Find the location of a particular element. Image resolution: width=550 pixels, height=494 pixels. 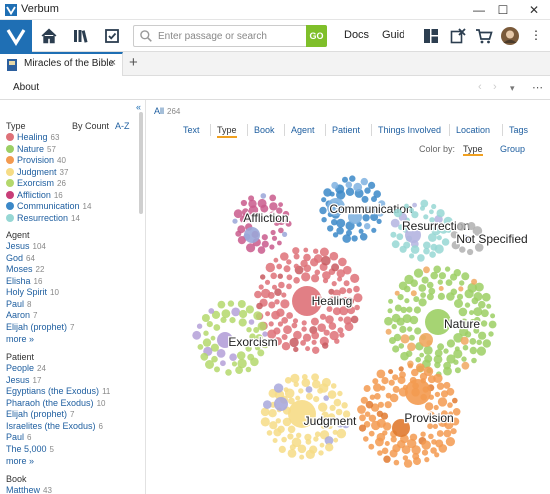

new-tab-button: + is located at coordinates (133, 62).